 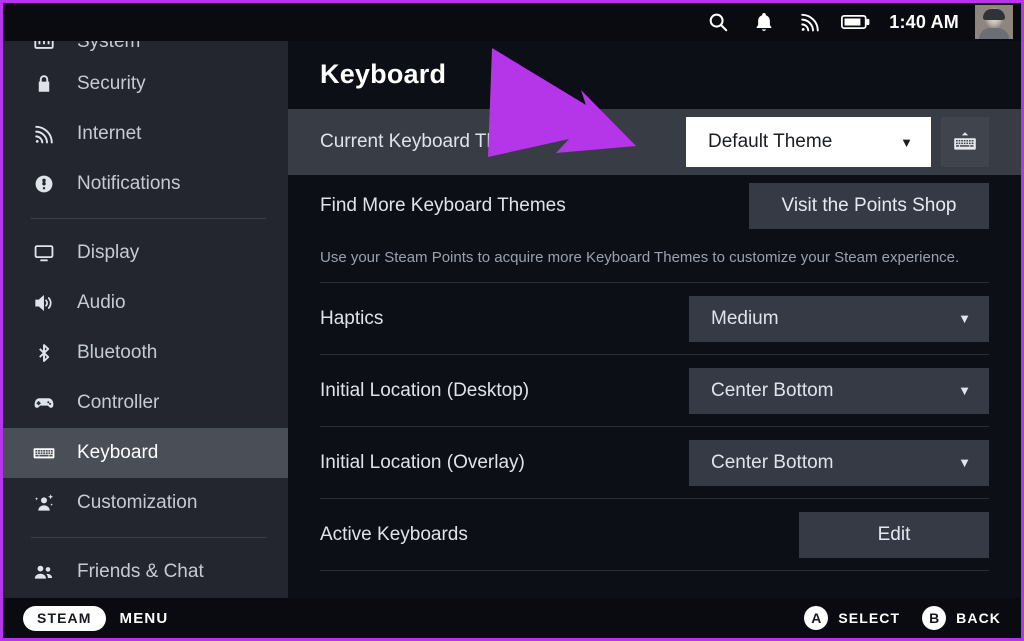 What do you see at coordinates (443, 205) in the screenshot?
I see `find-more-themes-label: Find More Keyboard Themes` at bounding box center [443, 205].